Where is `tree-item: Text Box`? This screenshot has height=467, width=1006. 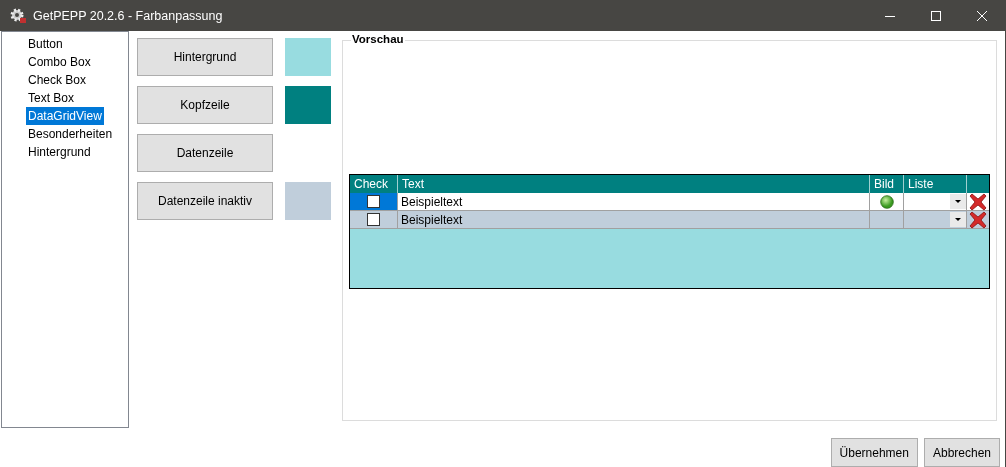 tree-item: Text Box is located at coordinates (51, 98).